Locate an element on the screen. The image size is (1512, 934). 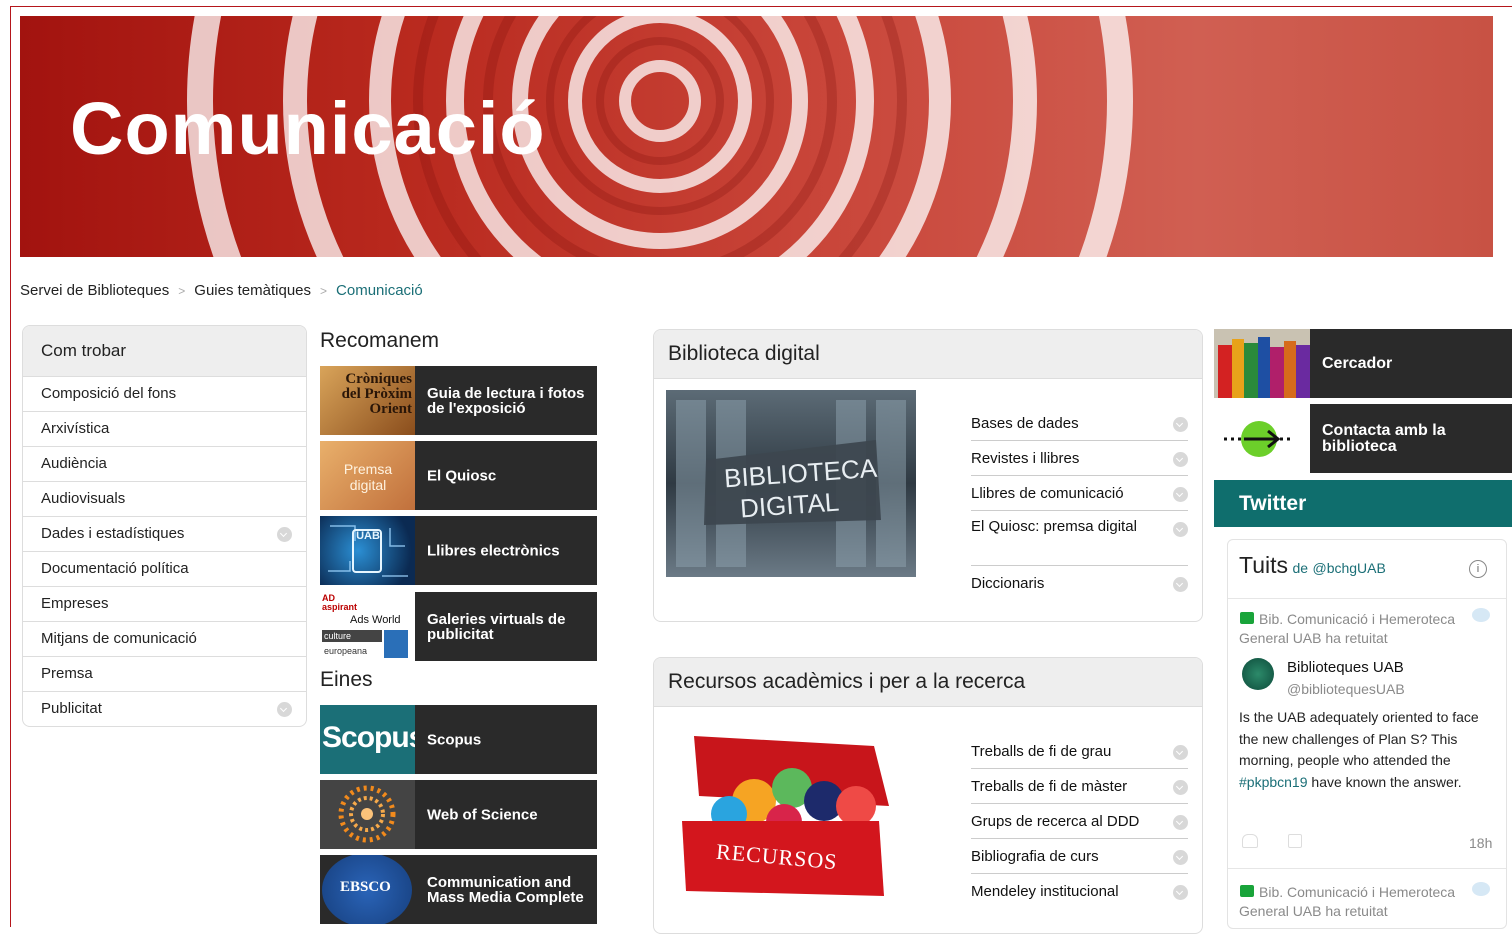
breadcrumb-link-guies: Guies temàtiques is located at coordinates (252, 290).